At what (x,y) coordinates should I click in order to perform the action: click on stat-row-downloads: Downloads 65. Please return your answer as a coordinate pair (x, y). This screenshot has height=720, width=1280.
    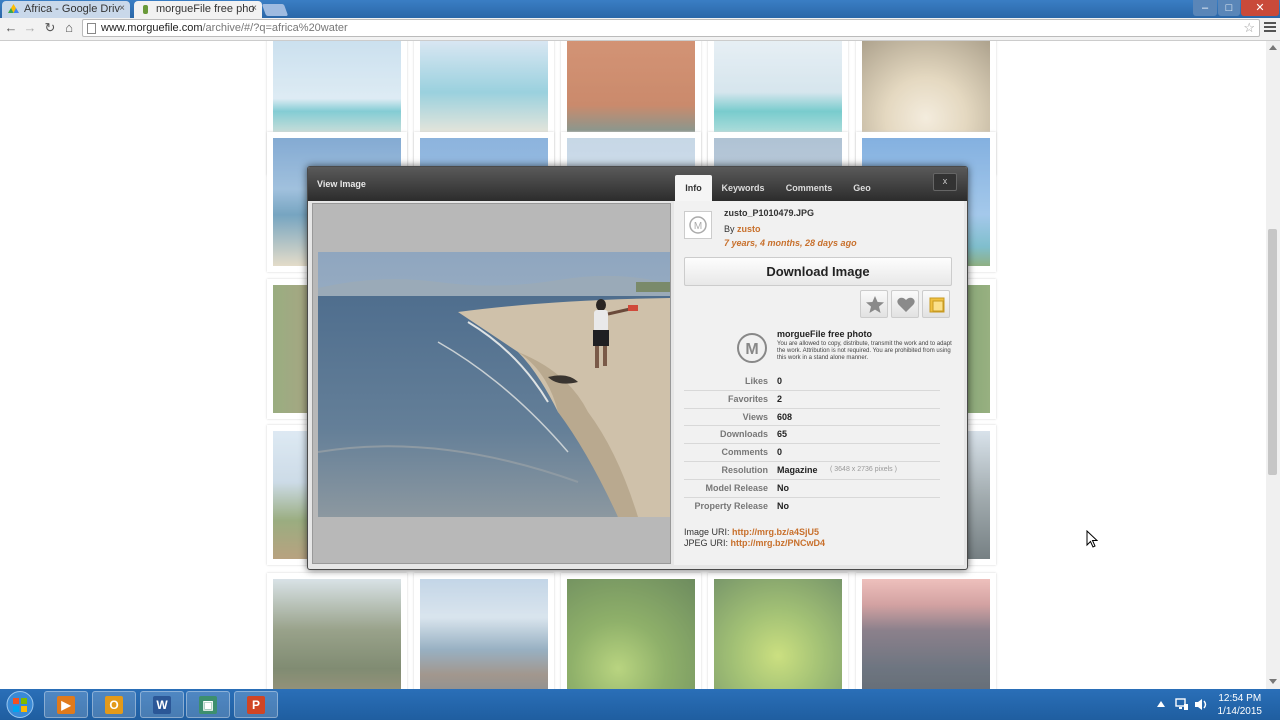
    Looking at the image, I should click on (812, 435).